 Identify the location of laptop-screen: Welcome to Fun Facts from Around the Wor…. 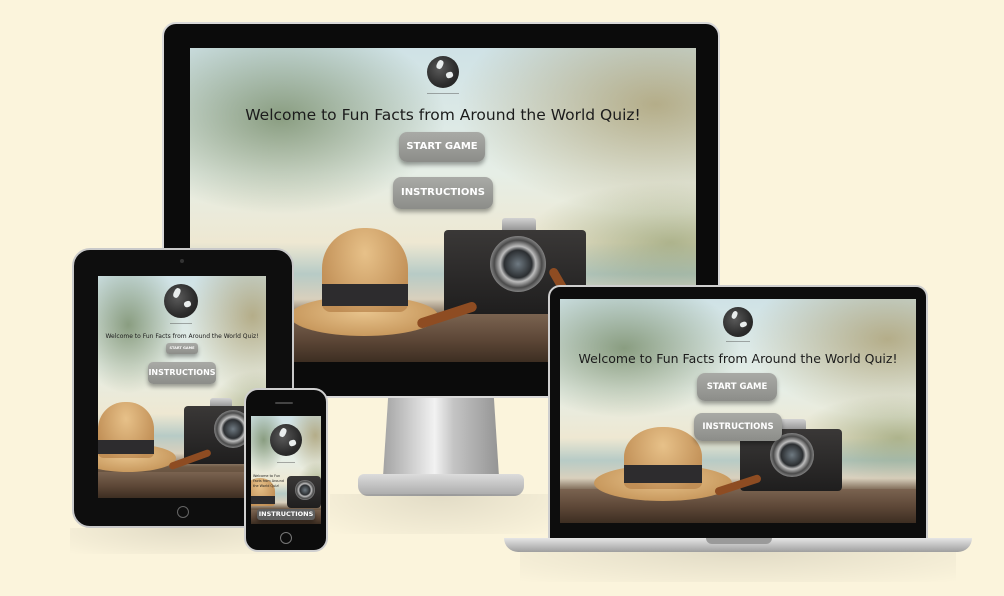
(738, 411).